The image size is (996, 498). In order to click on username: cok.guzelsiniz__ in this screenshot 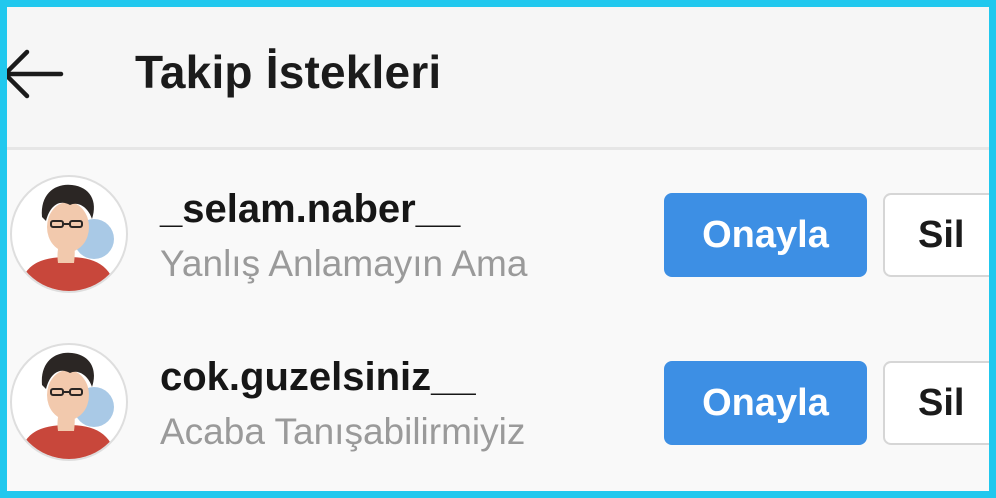, I will do `click(318, 377)`.